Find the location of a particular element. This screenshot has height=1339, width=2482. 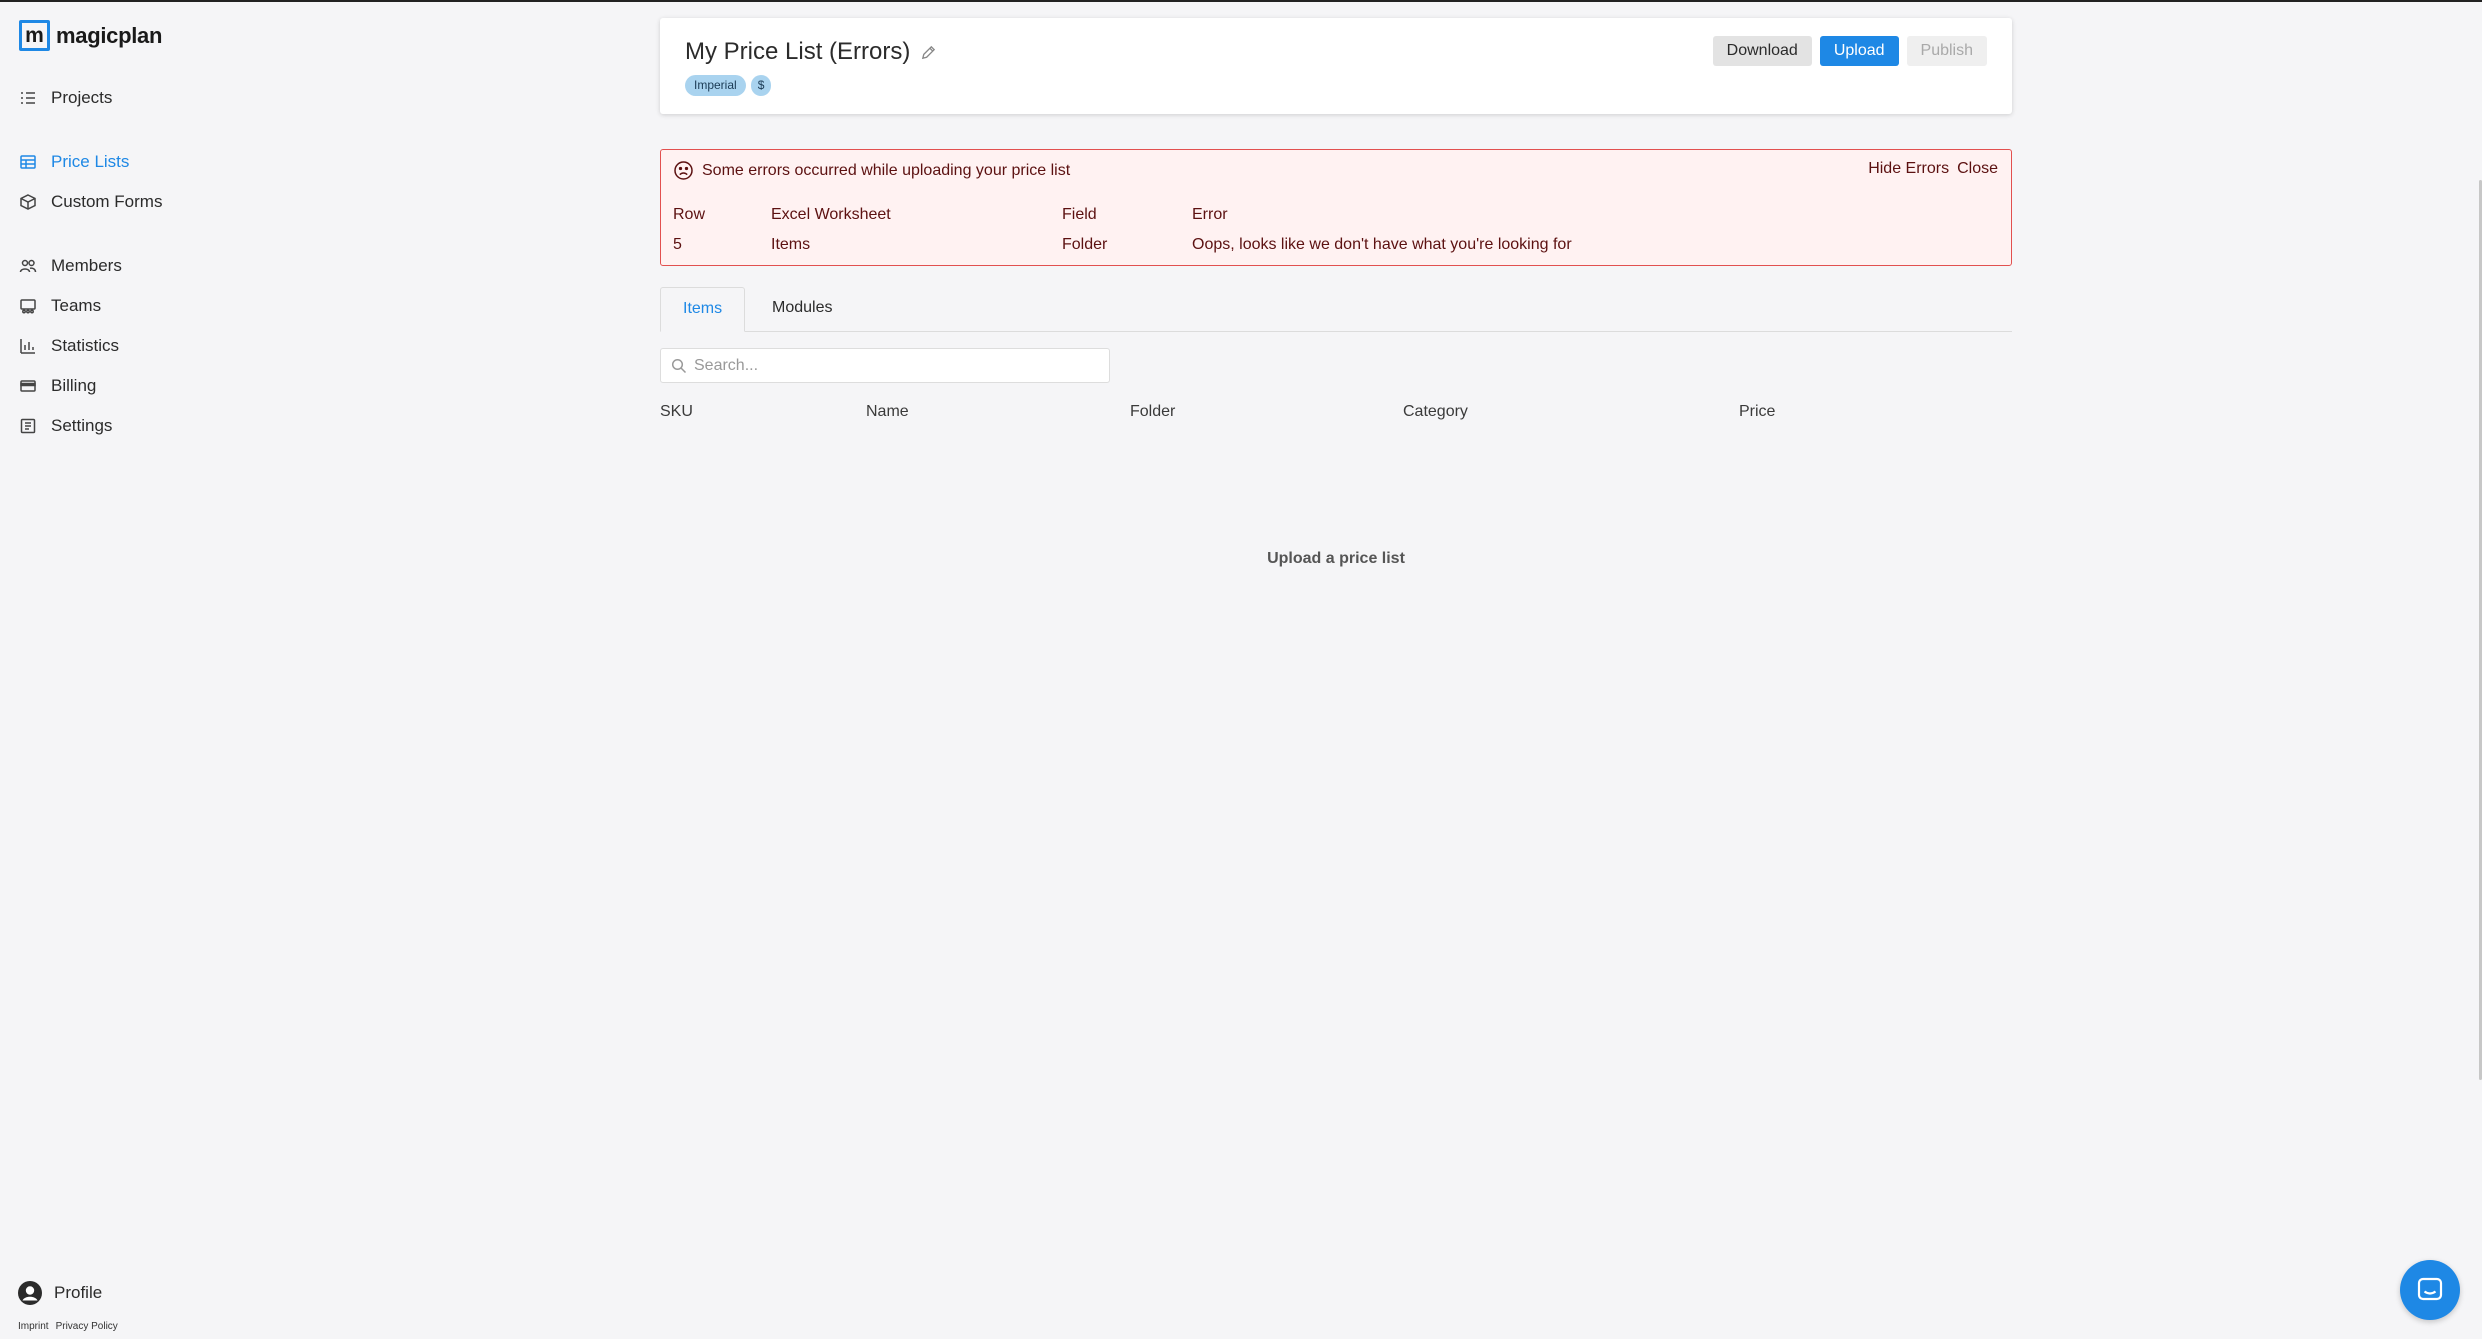

column-header-price: Price is located at coordinates (1757, 412).